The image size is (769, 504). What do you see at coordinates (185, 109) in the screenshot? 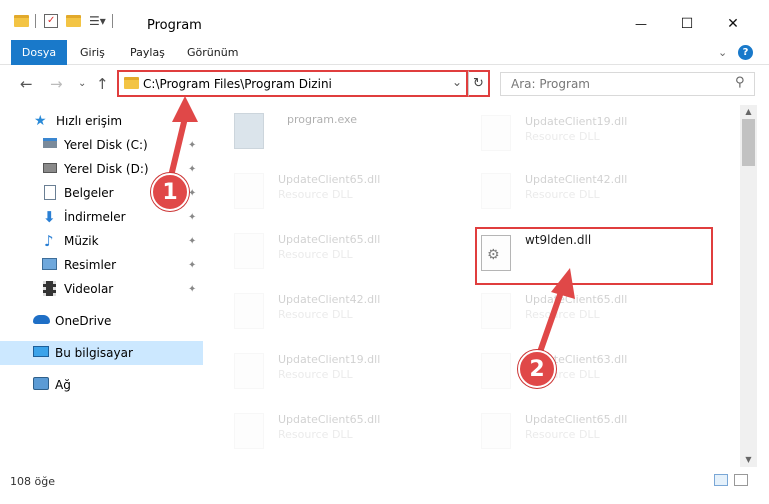
I see `arrow-1-head` at bounding box center [185, 109].